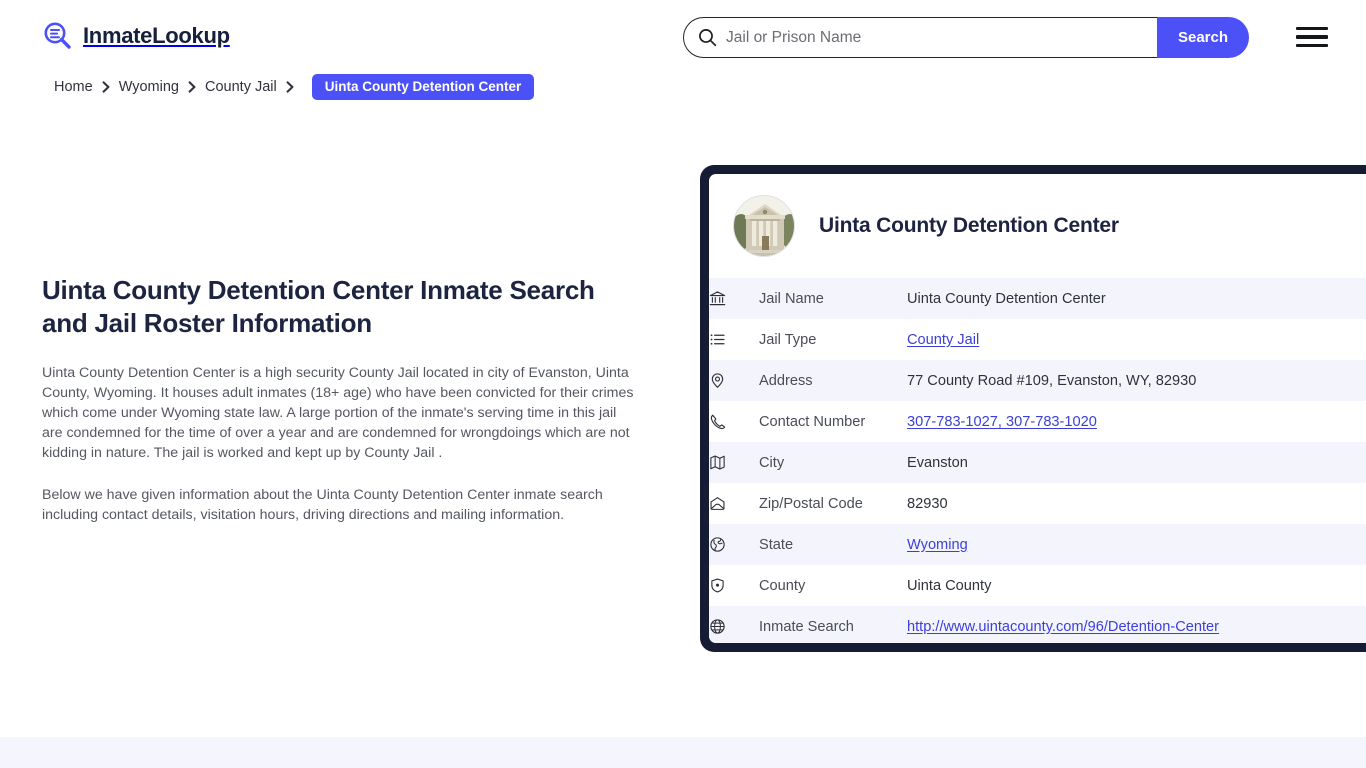 This screenshot has width=1366, height=768. What do you see at coordinates (1052, 380) in the screenshot?
I see `row-value: 77 County Road #109, Evanston, WY, 82930` at bounding box center [1052, 380].